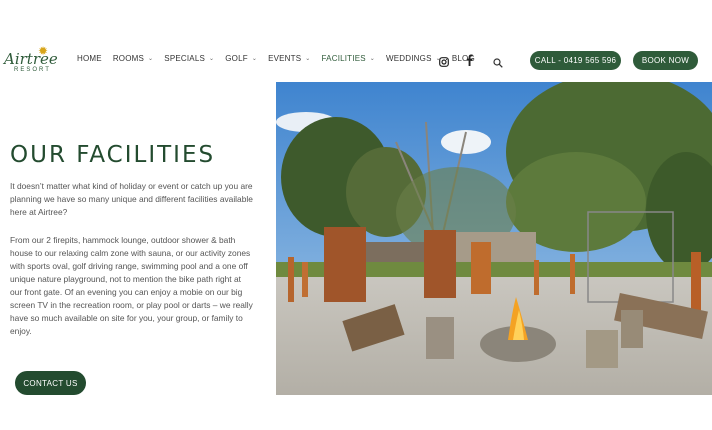 The width and height of the screenshot is (712, 430). I want to click on nav-label: EVENTS, so click(285, 58).